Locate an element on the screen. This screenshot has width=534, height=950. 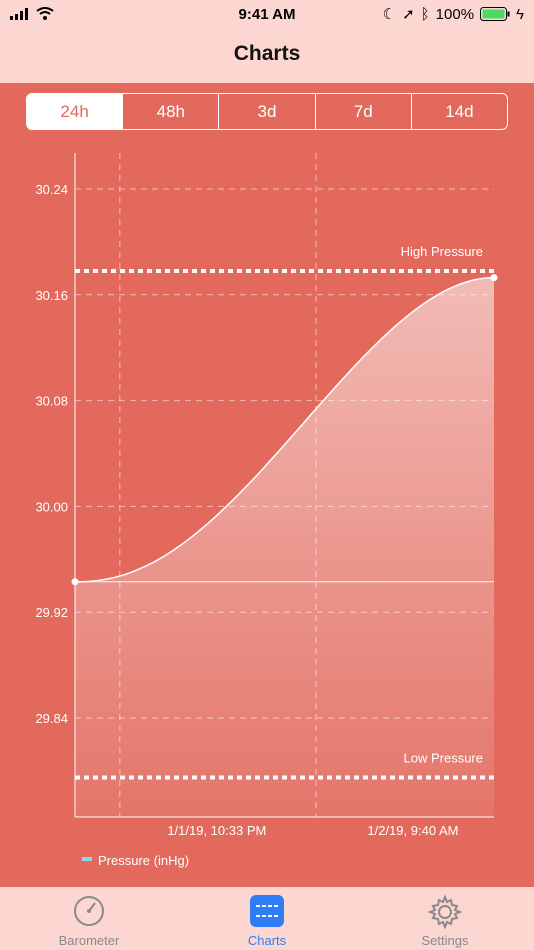
gauge-icon is located at coordinates (89, 911).